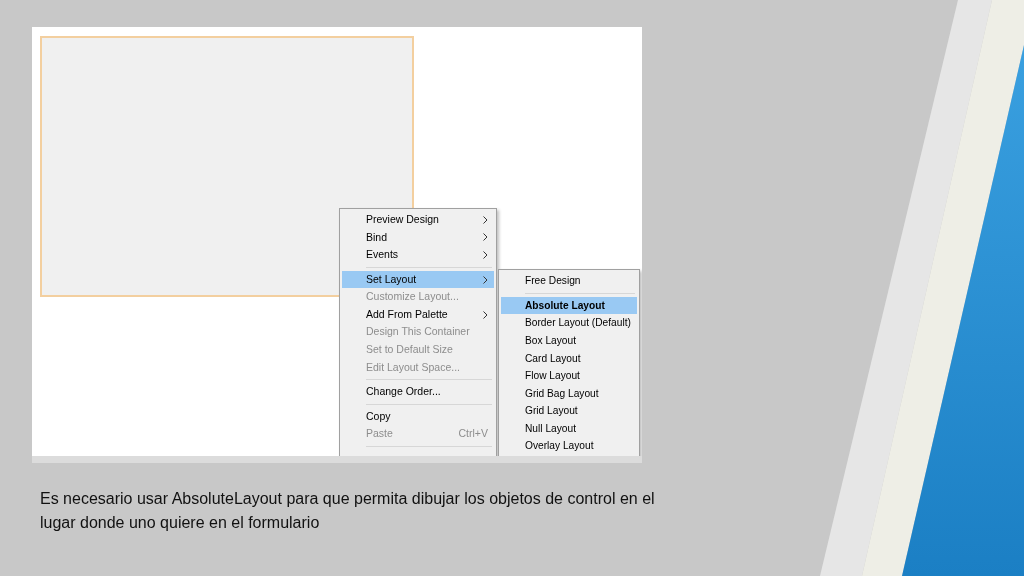 The width and height of the screenshot is (1024, 576). Describe the element at coordinates (418, 255) in the screenshot. I see `menu-item: Events` at that location.